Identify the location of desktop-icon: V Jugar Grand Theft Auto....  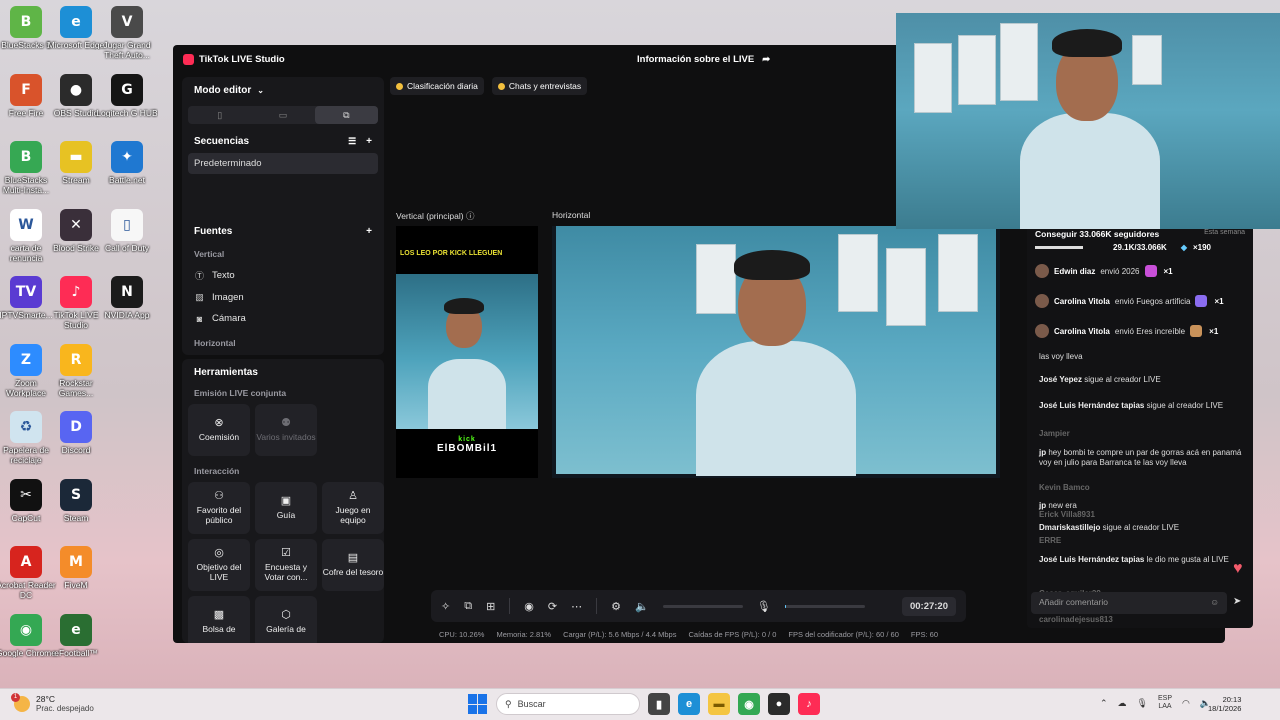
(127, 33).